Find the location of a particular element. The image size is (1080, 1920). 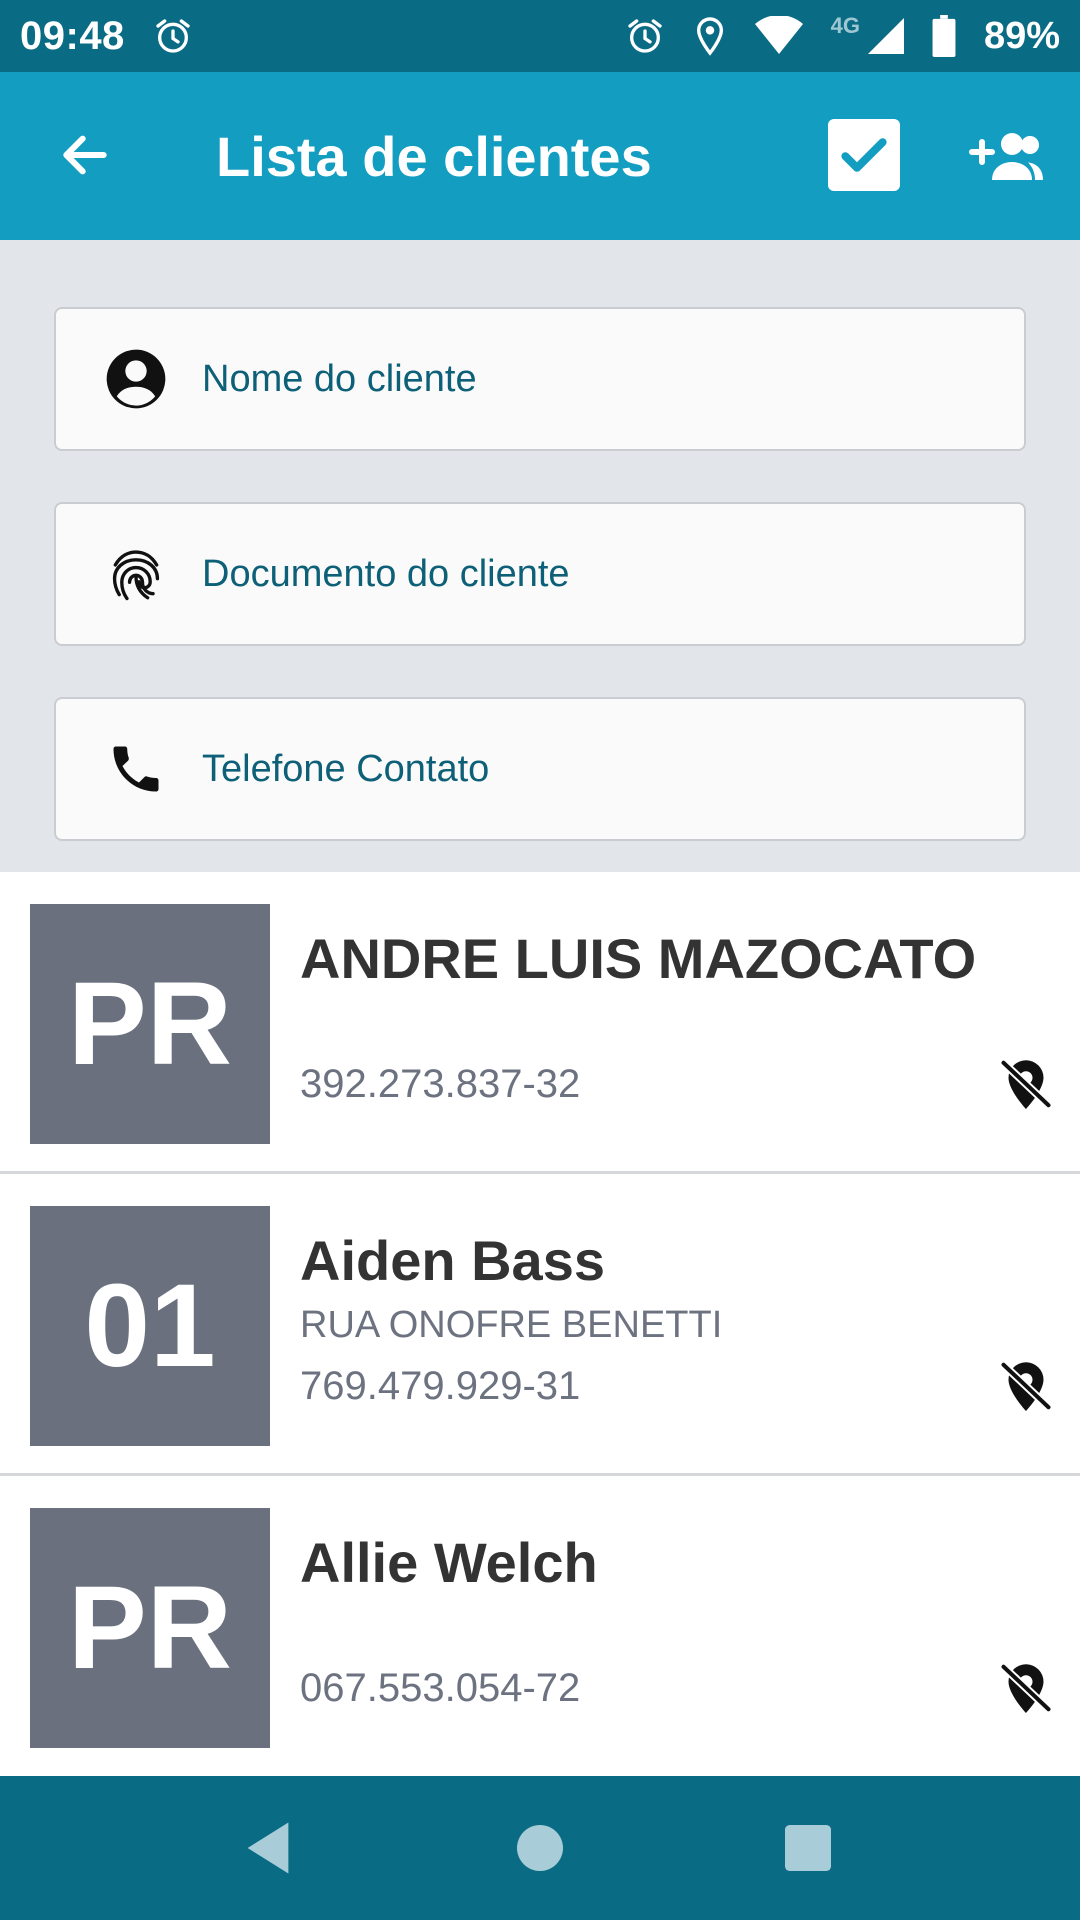

client-document: 769.479.929-31 is located at coordinates (440, 1386).